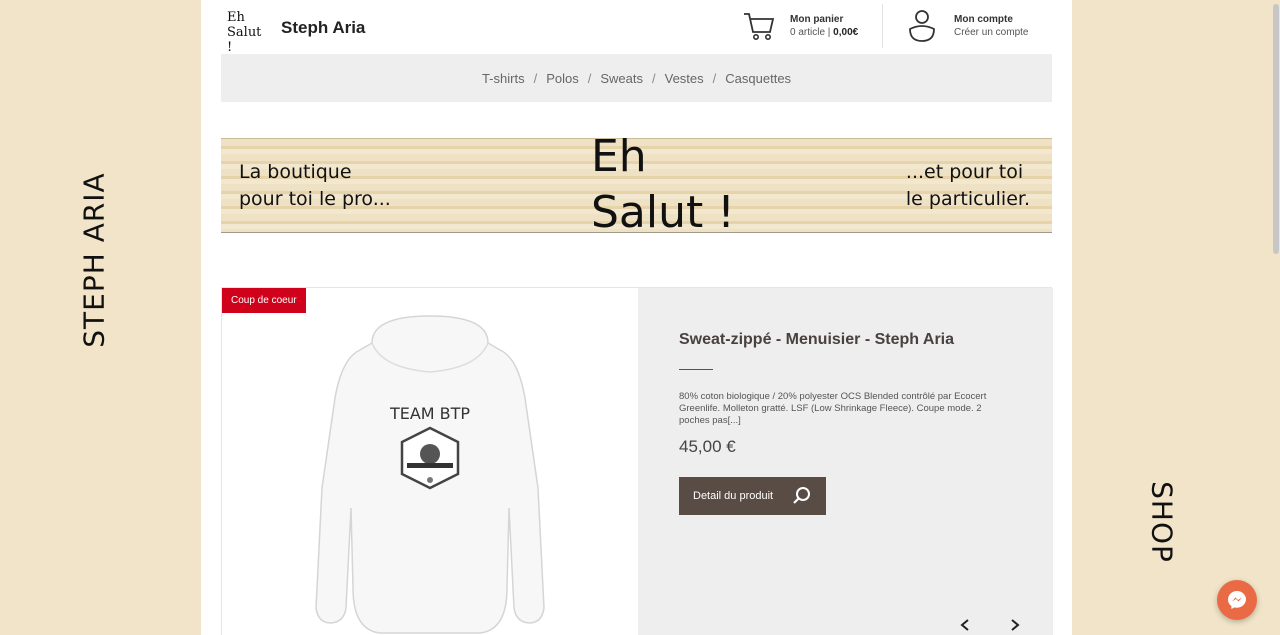 This screenshot has height=635, width=1280. Describe the element at coordinates (236, 17) in the screenshot. I see `logo-line-1: Eh` at that location.